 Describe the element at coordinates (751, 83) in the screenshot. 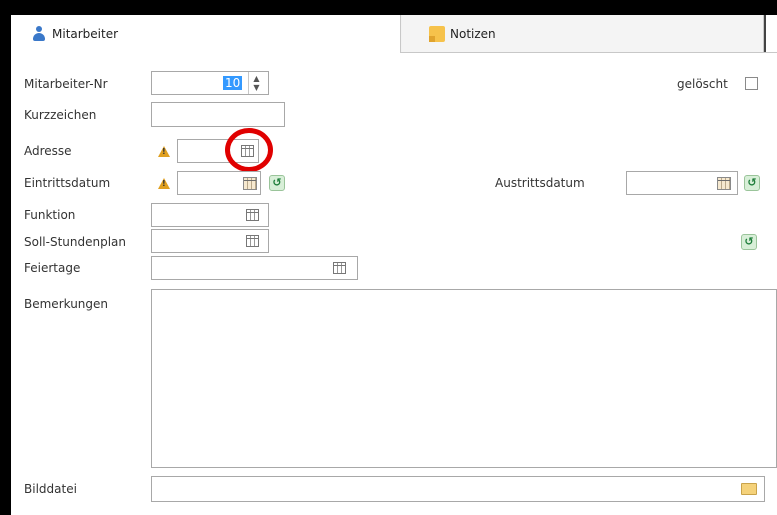

I see `deleted-checkbox` at that location.